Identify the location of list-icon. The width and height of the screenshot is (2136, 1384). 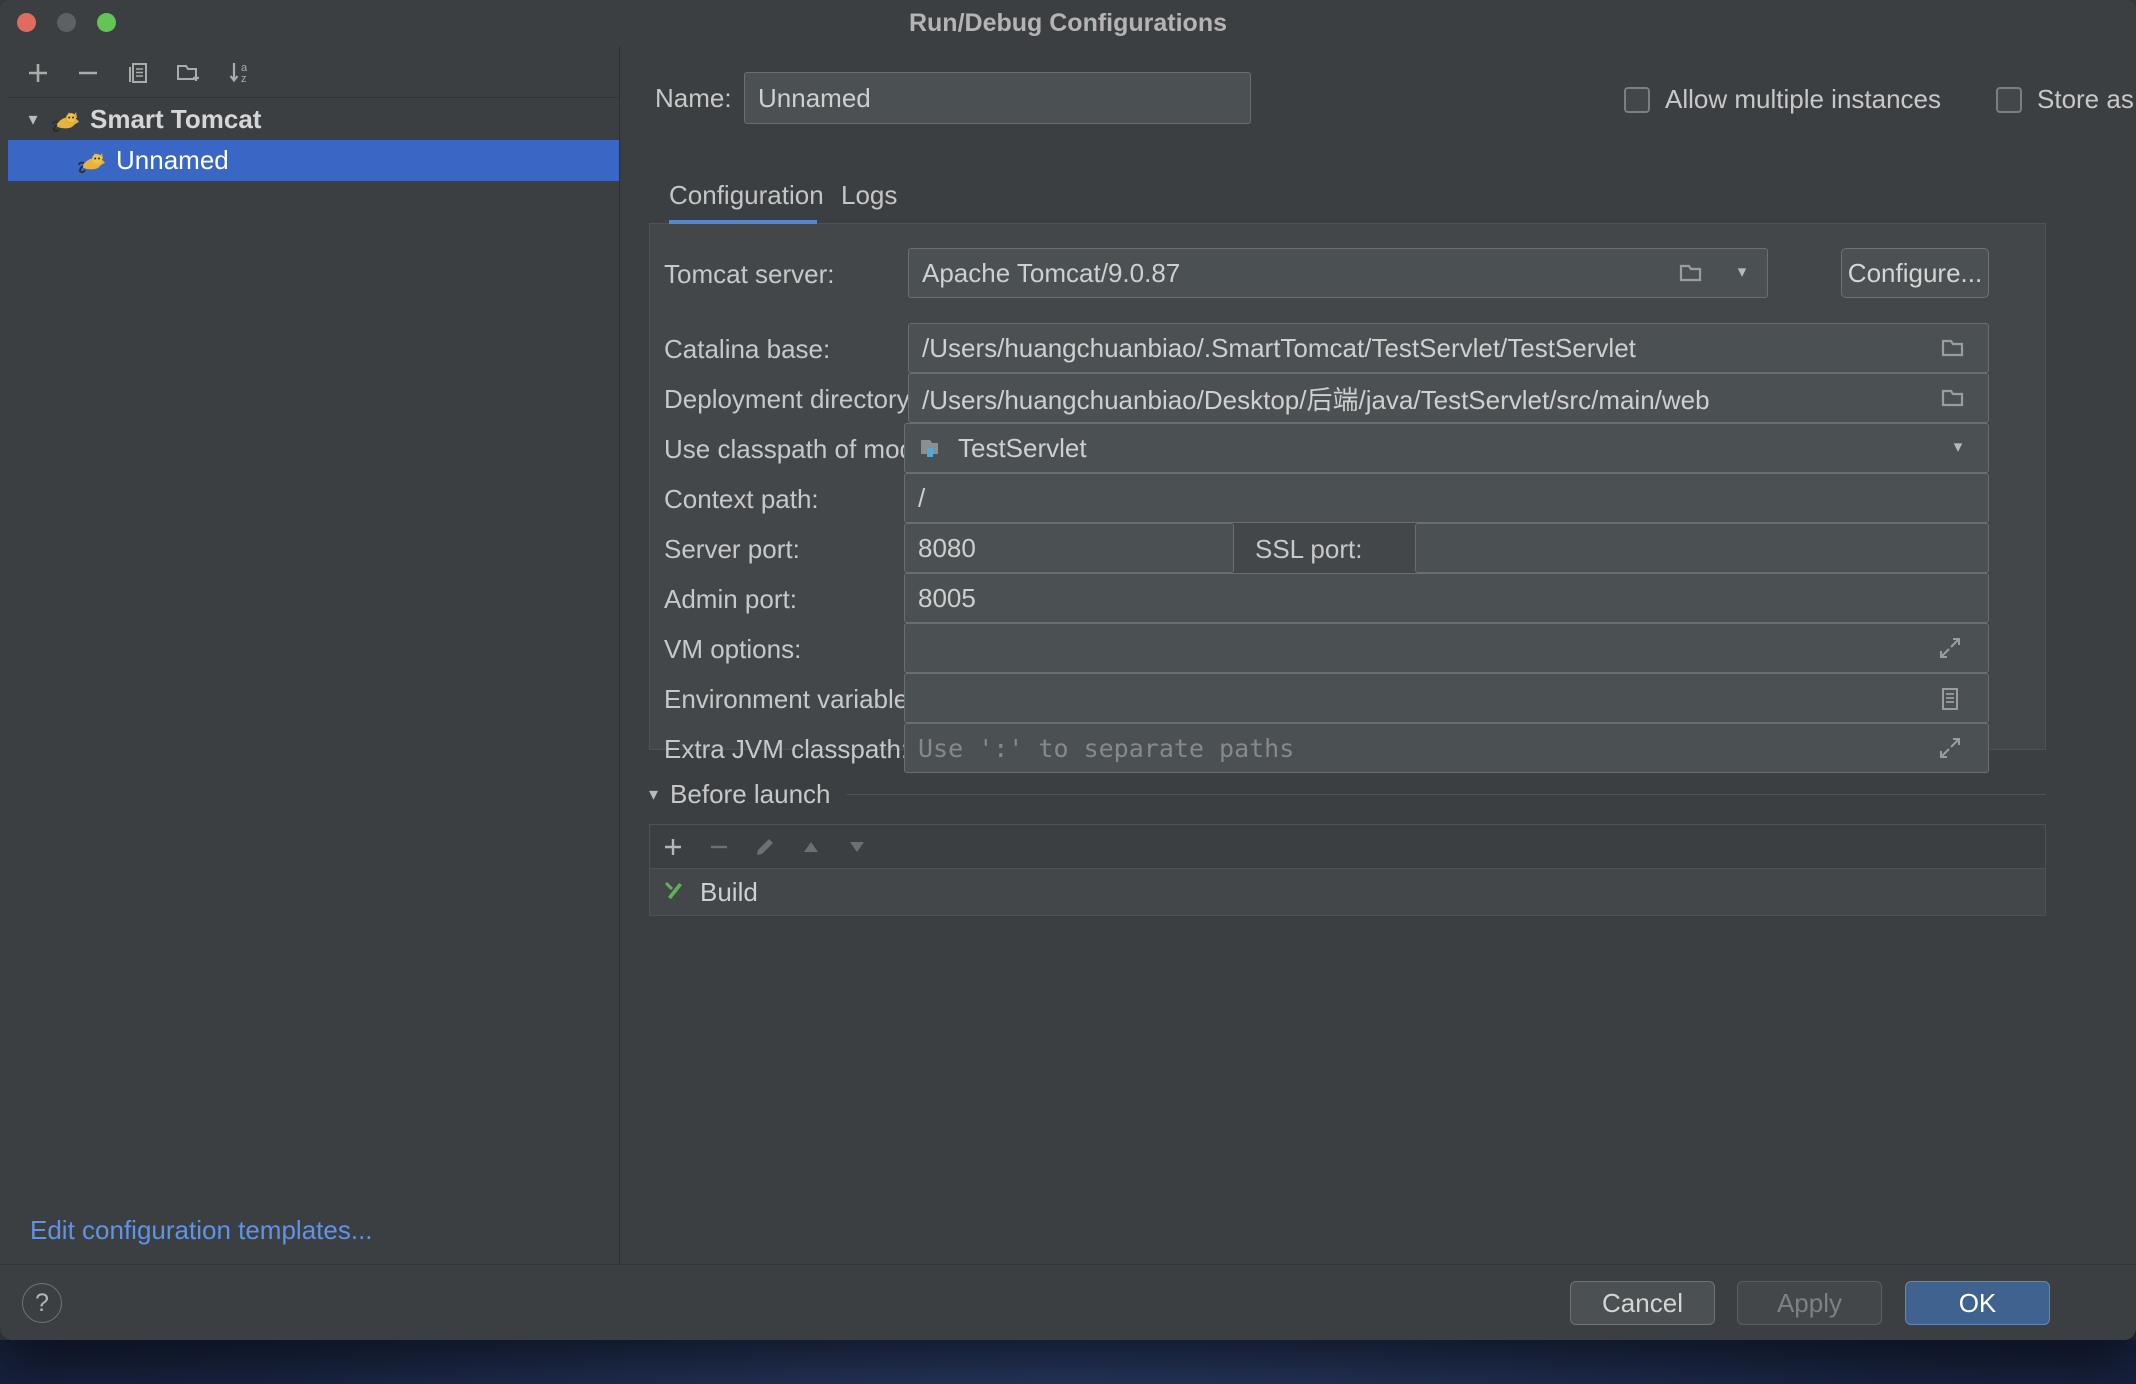
(1950, 699).